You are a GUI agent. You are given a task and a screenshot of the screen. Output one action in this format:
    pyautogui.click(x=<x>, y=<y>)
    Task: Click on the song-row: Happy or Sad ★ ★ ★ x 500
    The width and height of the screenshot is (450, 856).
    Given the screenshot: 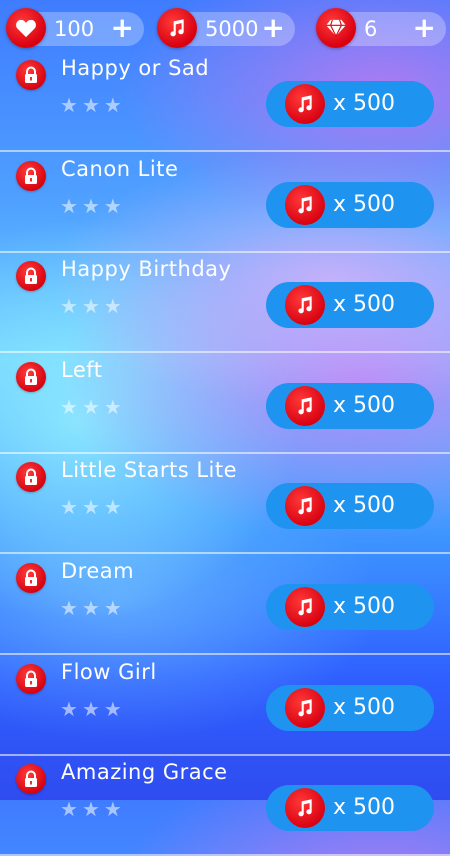 What is the action you would take?
    pyautogui.click(x=225, y=101)
    